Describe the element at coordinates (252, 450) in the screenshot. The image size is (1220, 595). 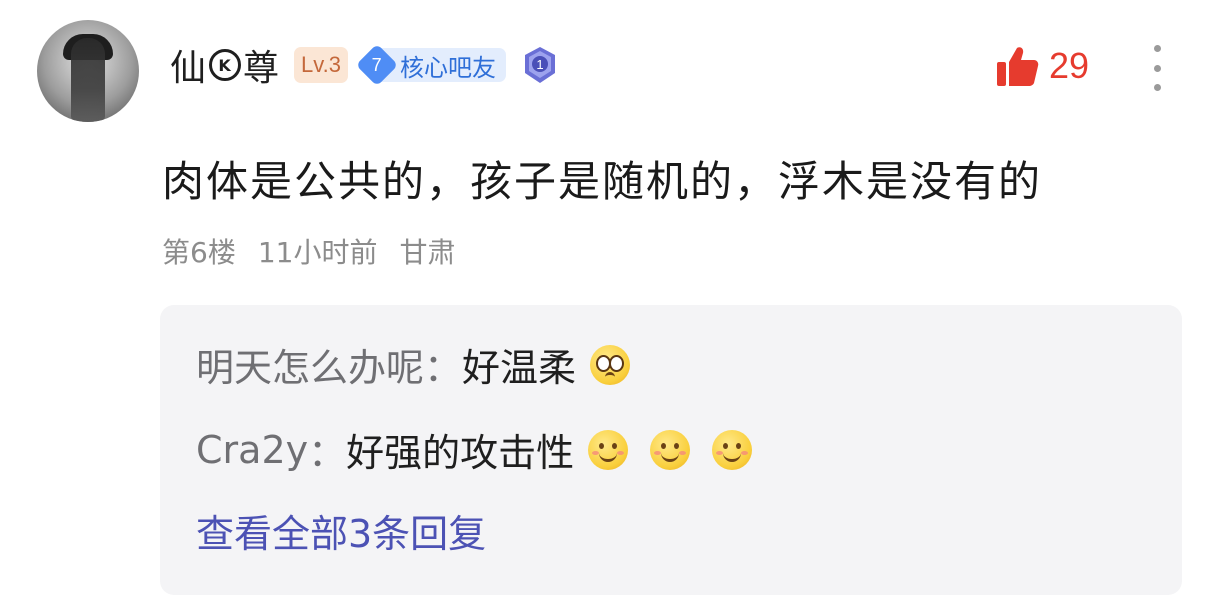
I see `reply-author: Cra2y` at that location.